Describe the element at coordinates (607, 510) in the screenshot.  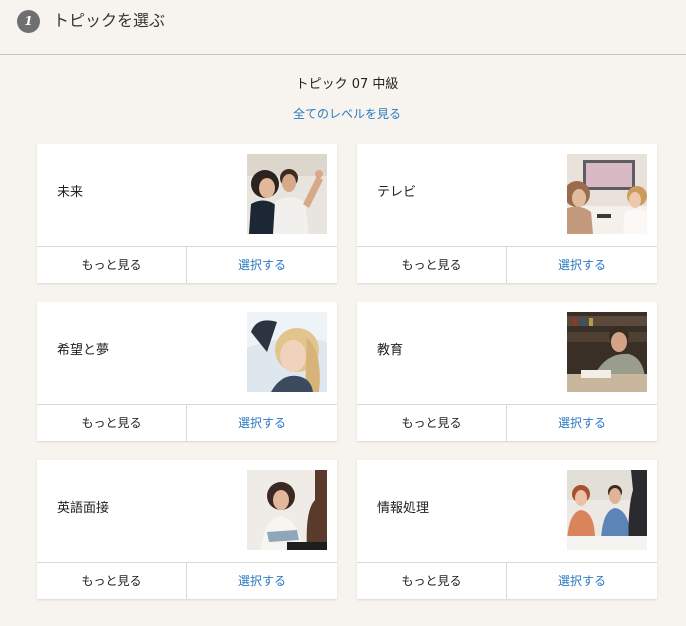
I see `office-meeting-photo` at that location.